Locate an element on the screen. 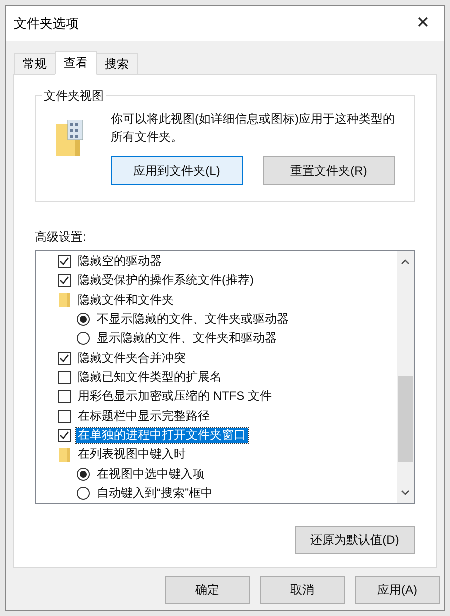 This screenshot has width=450, height=616. folder-view-icon is located at coordinates (70, 138).